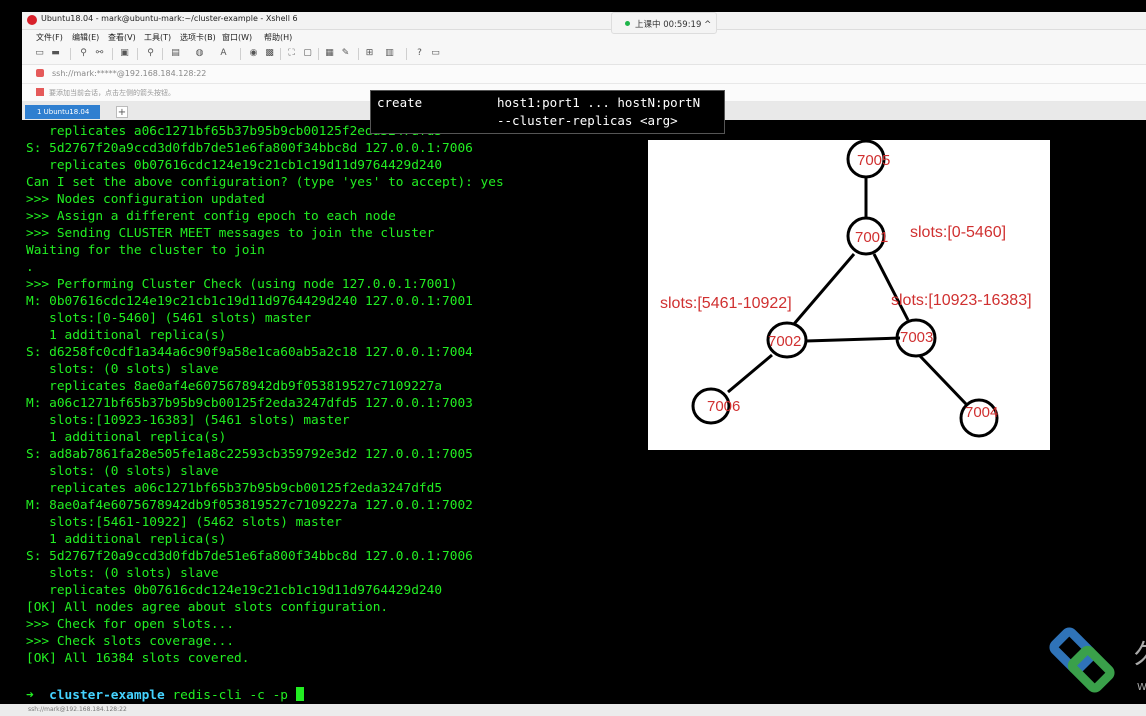 The height and width of the screenshot is (716, 1146). Describe the element at coordinates (871, 237) in the screenshot. I see `node-7001-label: 7001` at that location.